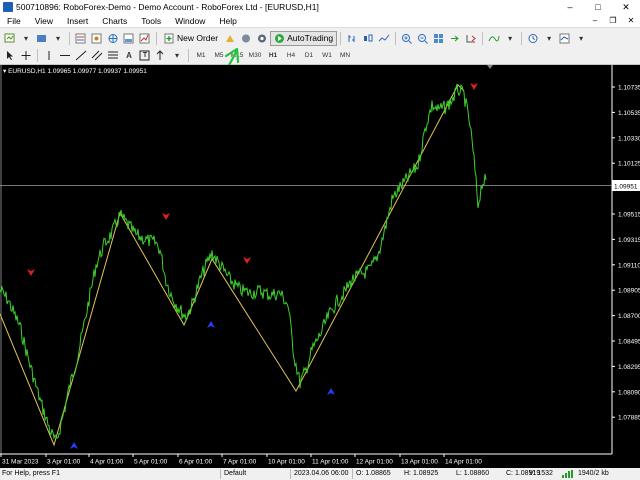  What do you see at coordinates (421, 473) in the screenshot?
I see `status-high: H: 1.08925` at bounding box center [421, 473].